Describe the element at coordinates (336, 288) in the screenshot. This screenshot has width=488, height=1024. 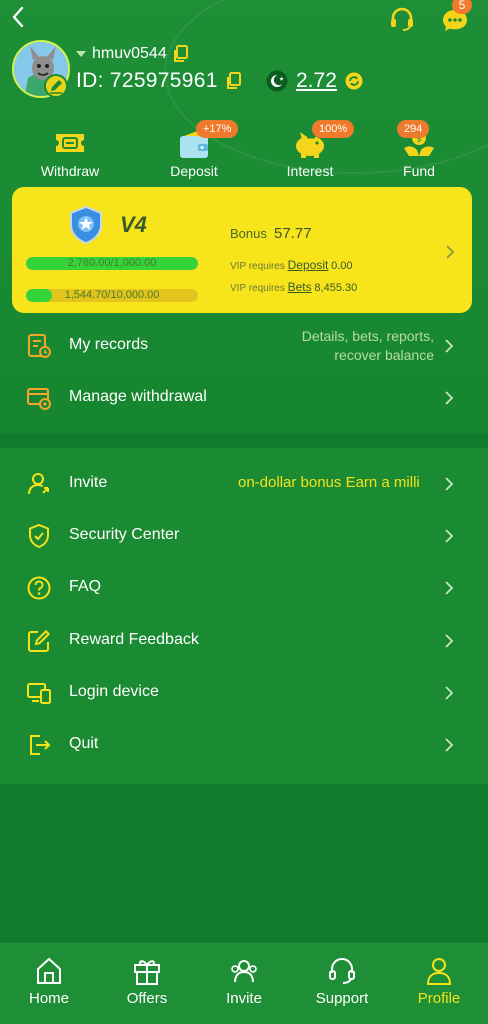
I see `vip-bets-value: 8,455.30` at that location.